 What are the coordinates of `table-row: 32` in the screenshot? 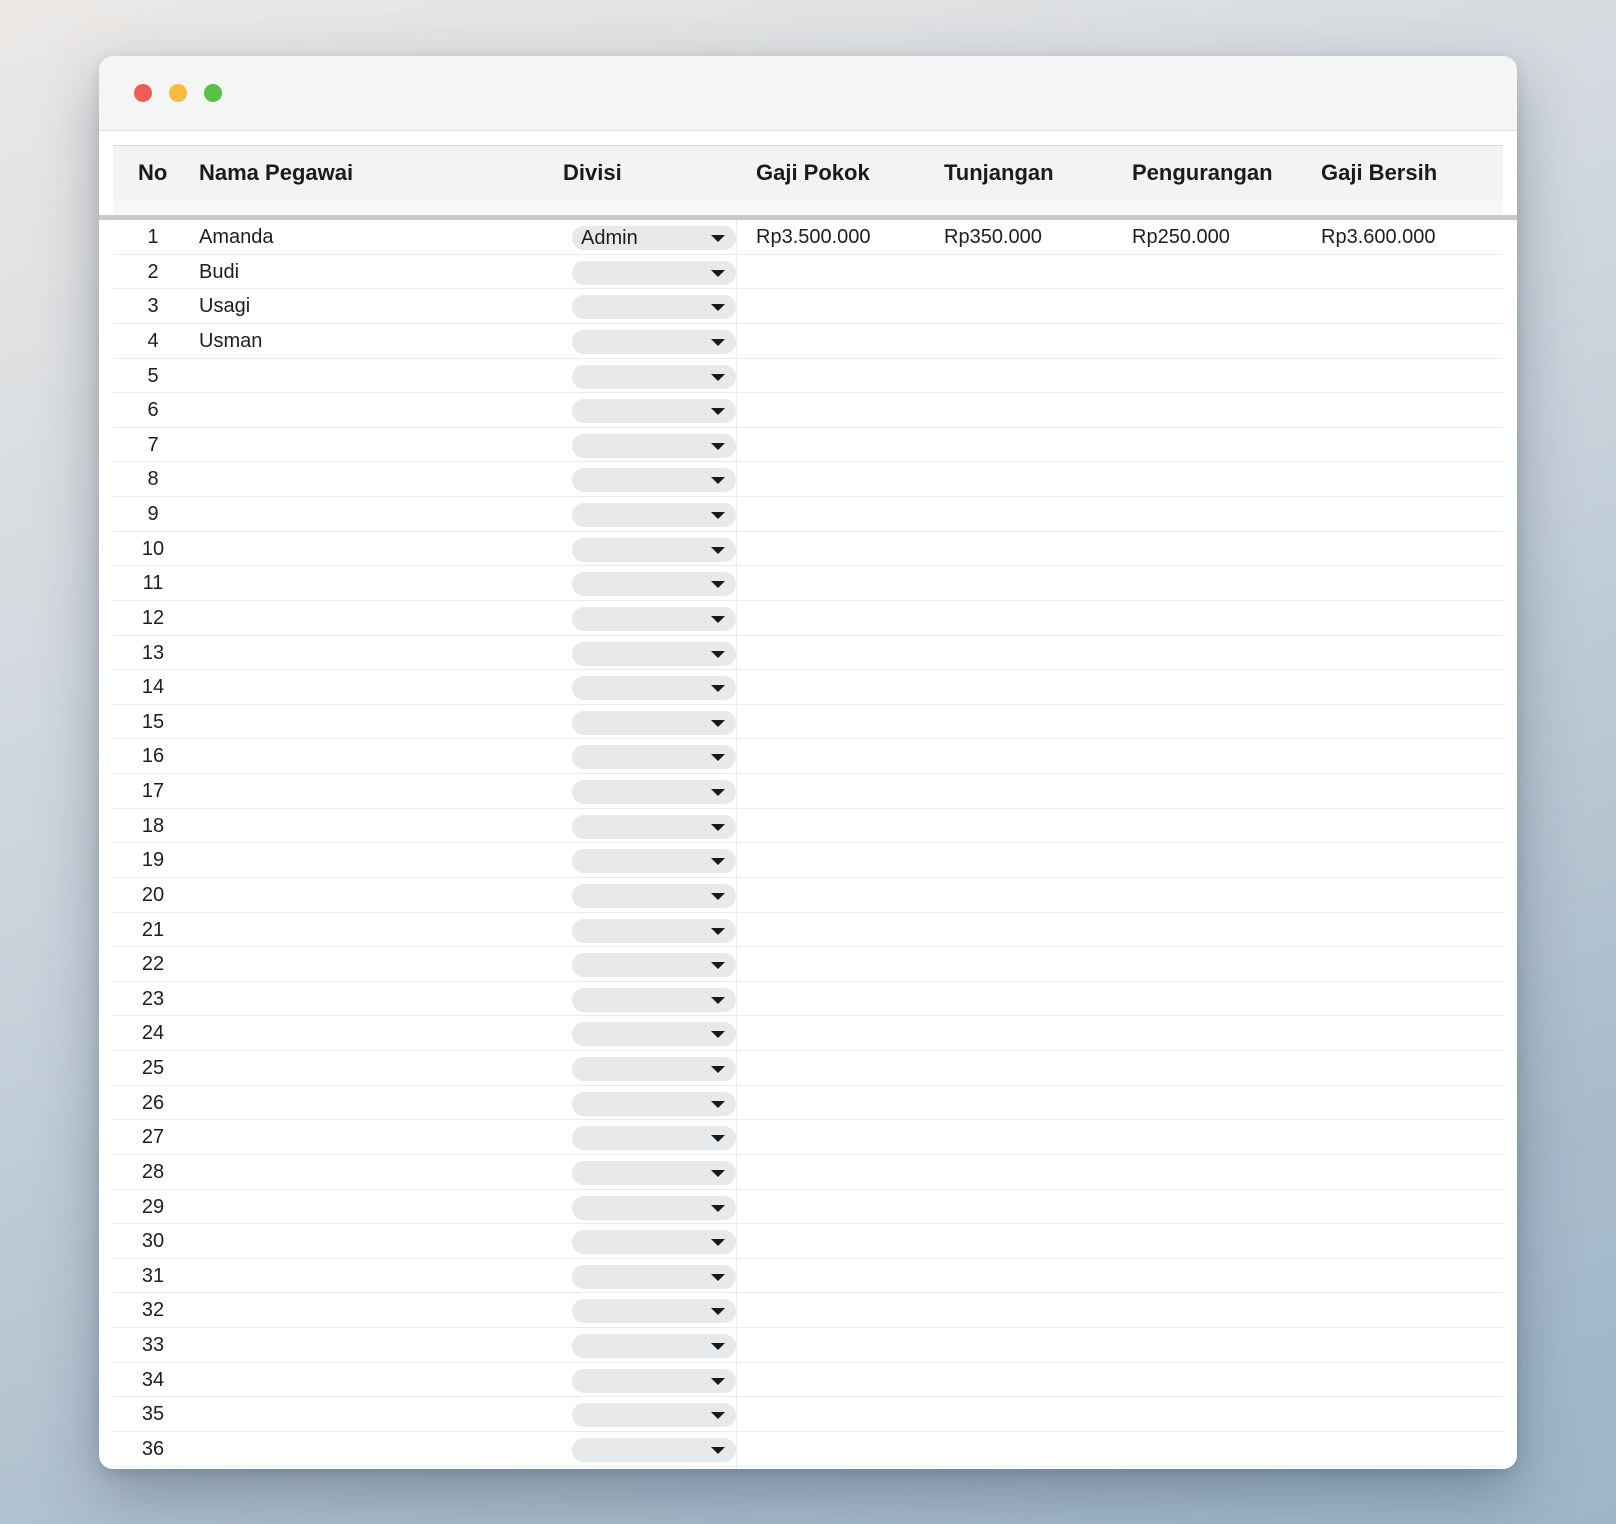 It's located at (808, 1310).